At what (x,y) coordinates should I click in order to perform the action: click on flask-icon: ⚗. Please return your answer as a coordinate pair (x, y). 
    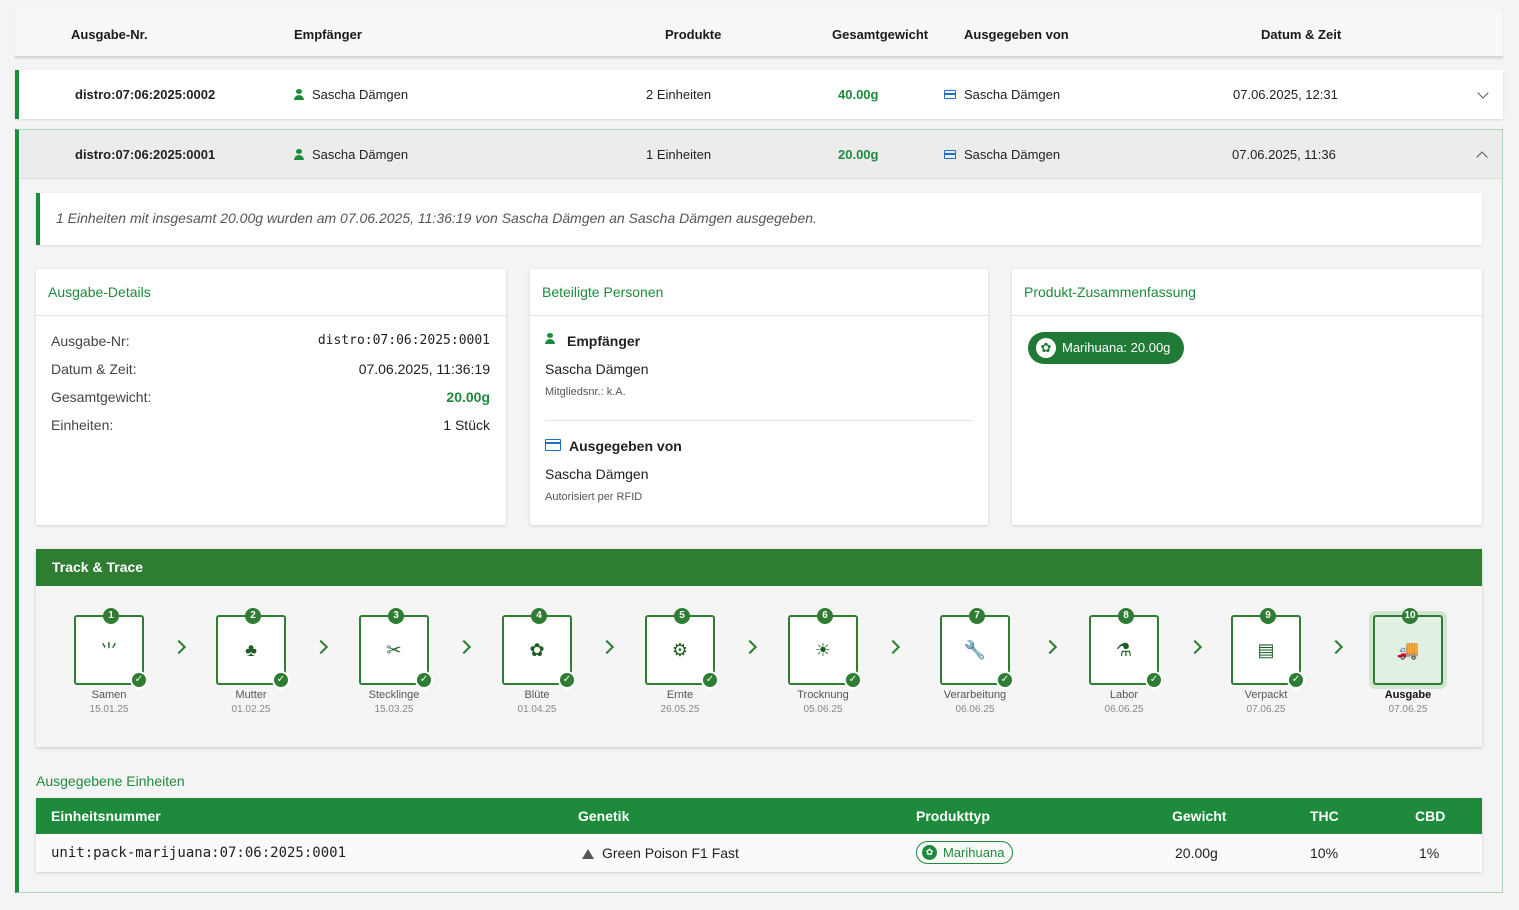
    Looking at the image, I should click on (1124, 649).